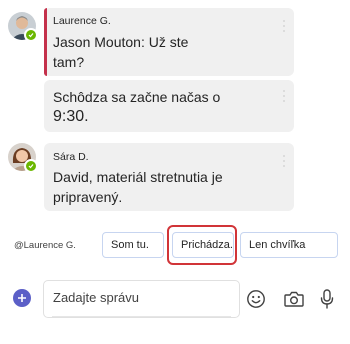 The image size is (350, 344). What do you see at coordinates (71, 157) in the screenshot?
I see `message-sender: Sára D.` at bounding box center [71, 157].